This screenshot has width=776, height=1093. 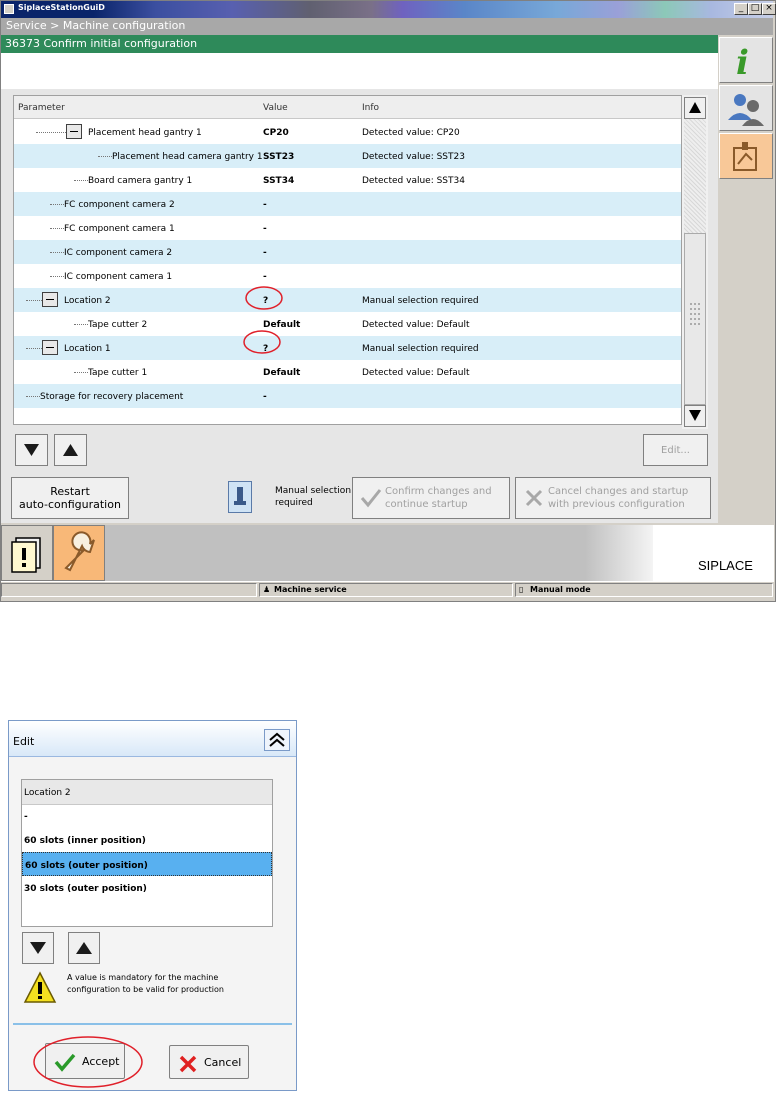 I want to click on title-bar: SiplaceStationGuiD _ □ ×, so click(x=388, y=9).